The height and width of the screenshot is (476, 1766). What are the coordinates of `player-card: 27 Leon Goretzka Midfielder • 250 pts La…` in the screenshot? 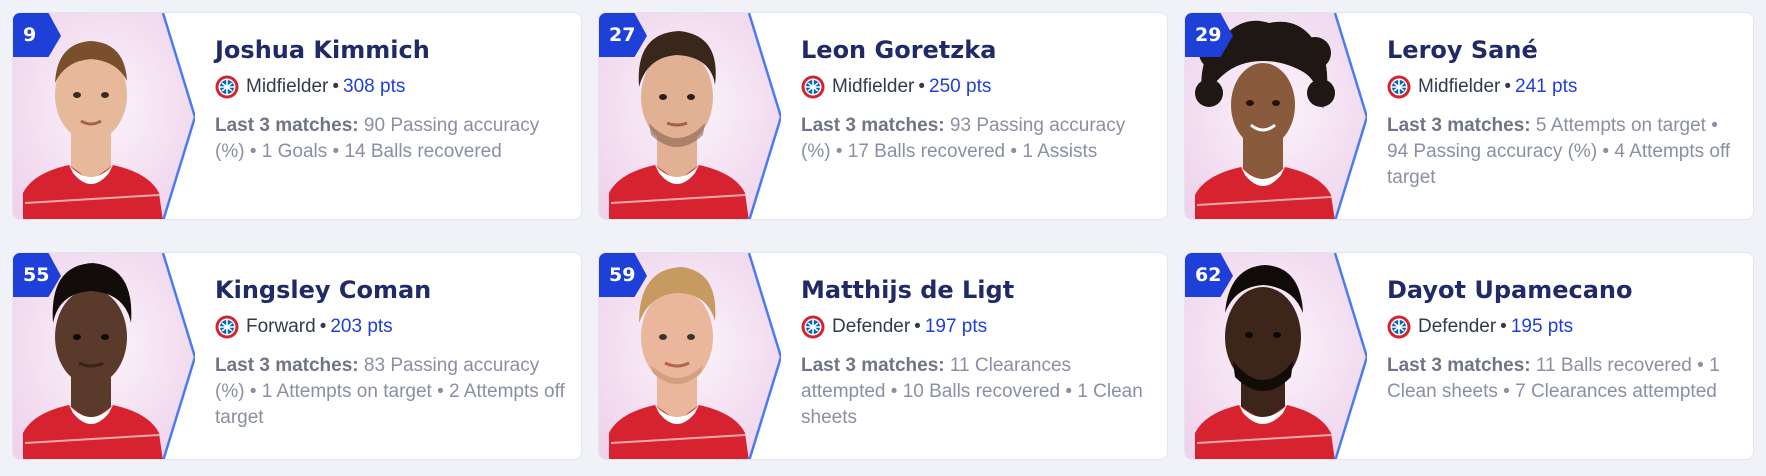 It's located at (883, 116).